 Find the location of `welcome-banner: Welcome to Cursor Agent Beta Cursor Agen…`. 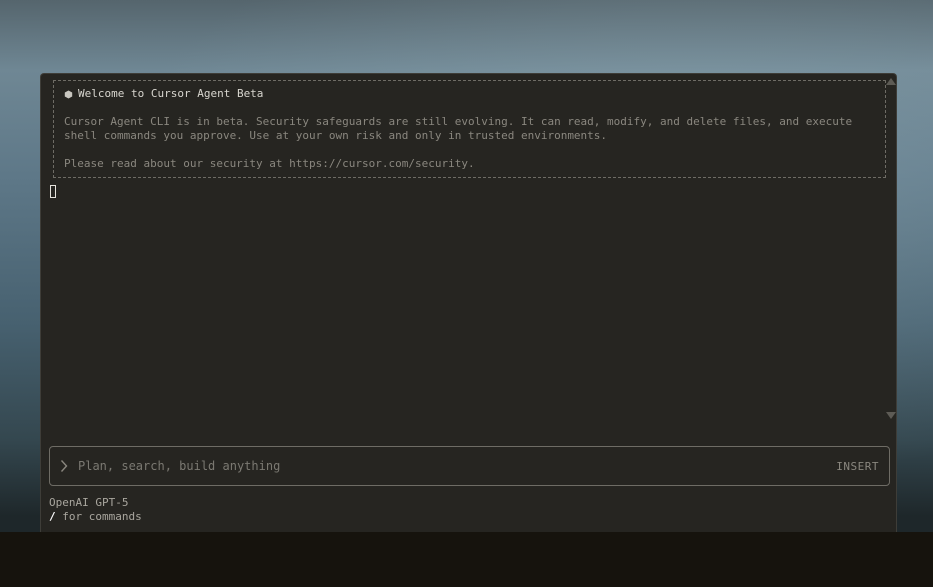

welcome-banner: Welcome to Cursor Agent Beta Cursor Agen… is located at coordinates (469, 129).